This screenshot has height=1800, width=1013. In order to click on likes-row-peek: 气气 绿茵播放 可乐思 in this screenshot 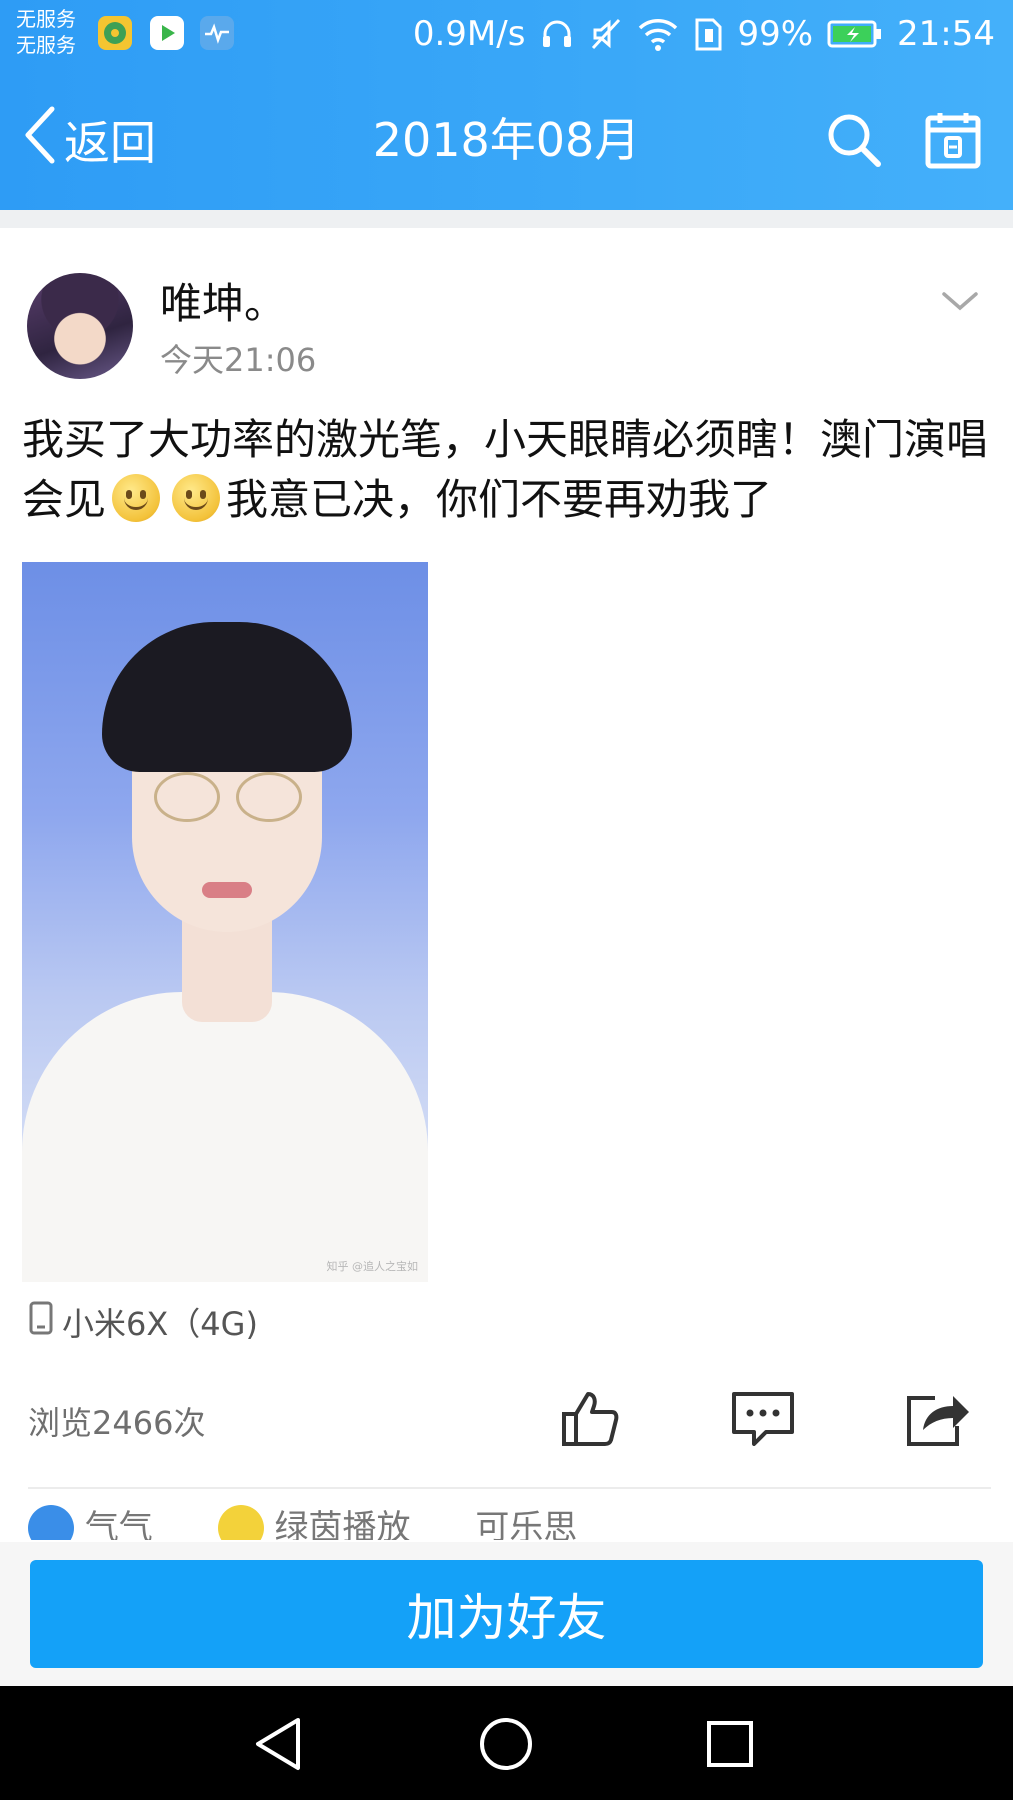, I will do `click(509, 1520)`.